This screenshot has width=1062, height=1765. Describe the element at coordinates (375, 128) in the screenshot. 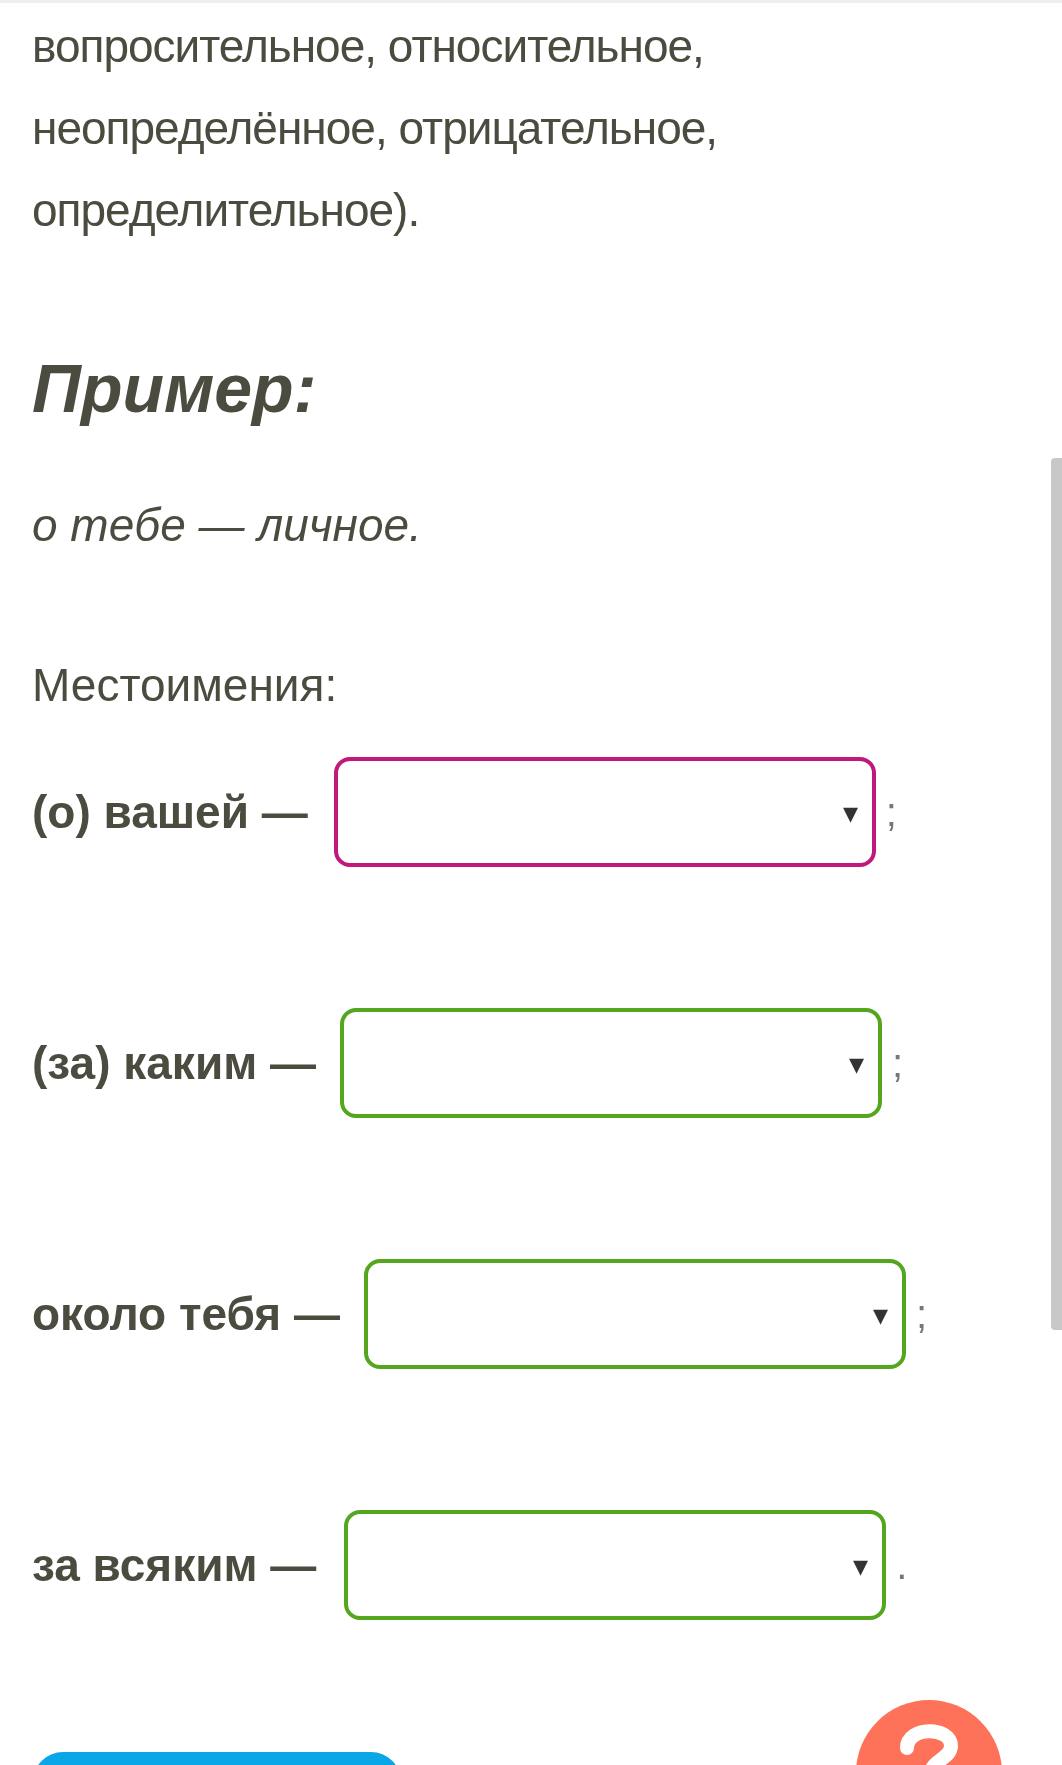

I see `paragraph-line: неопределённое, отрицательное,` at that location.